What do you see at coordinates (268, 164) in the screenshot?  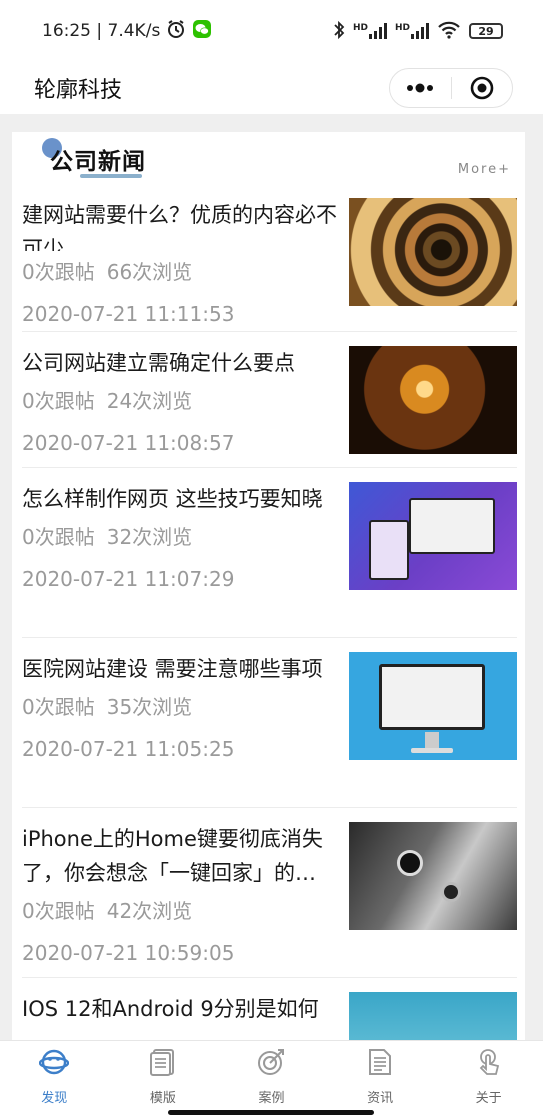 I see `section-header: 公司新闻 More+` at bounding box center [268, 164].